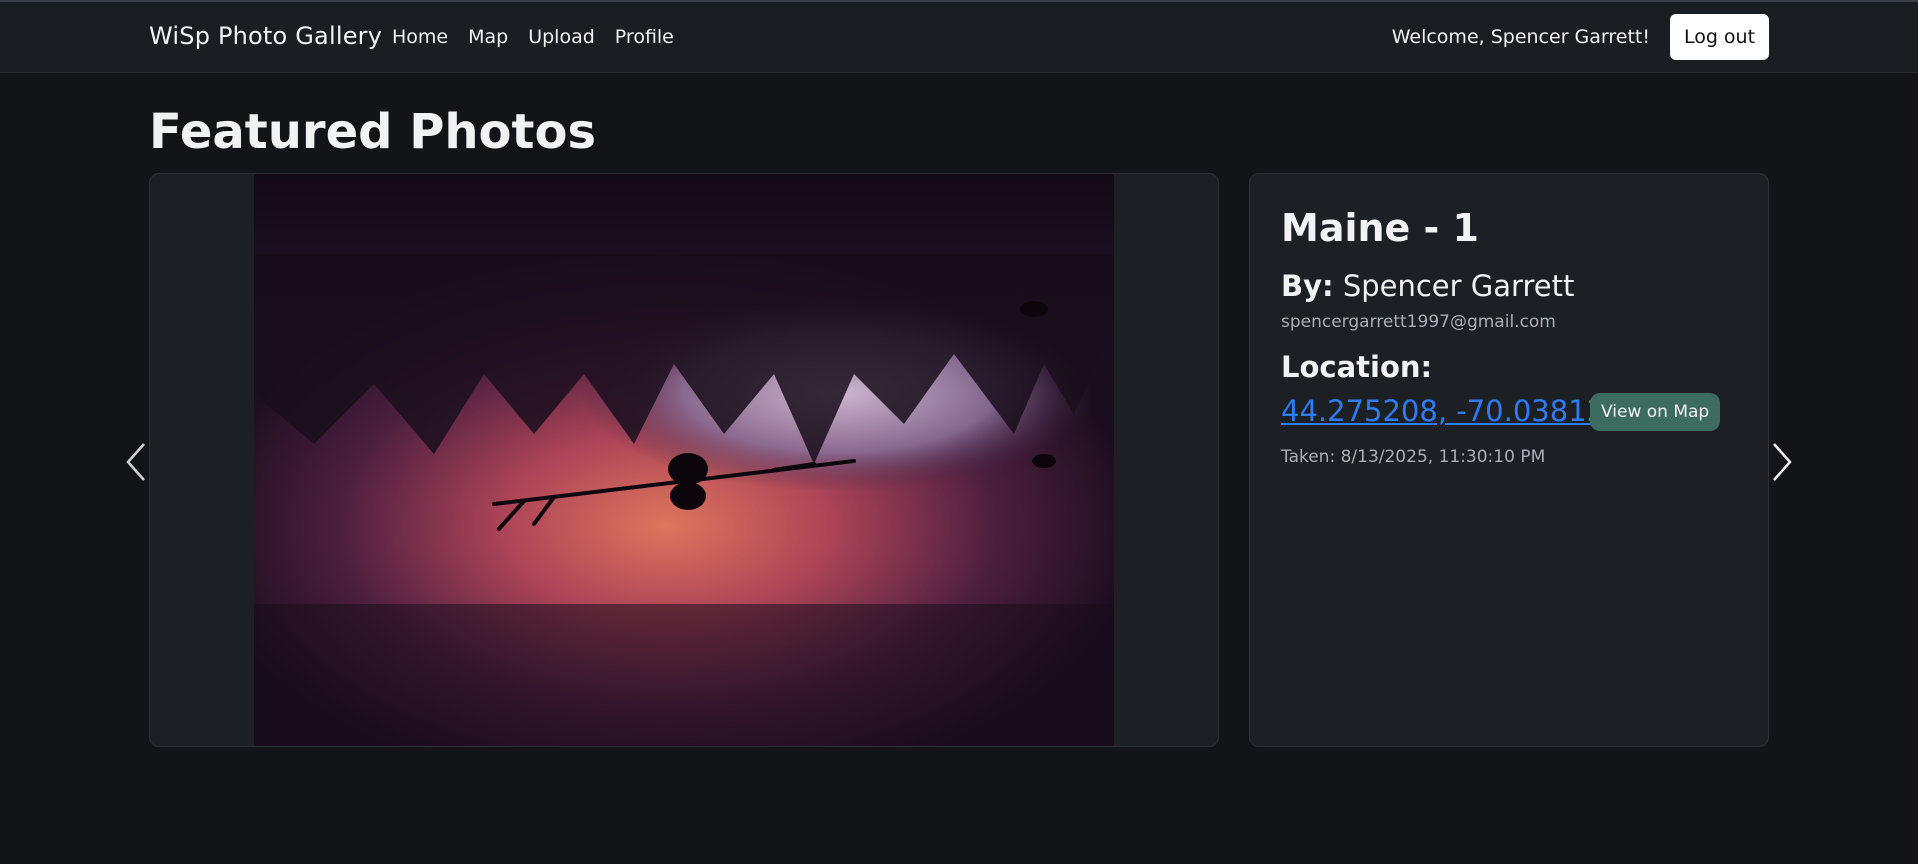  I want to click on photo-title: Maine - 1, so click(1380, 228).